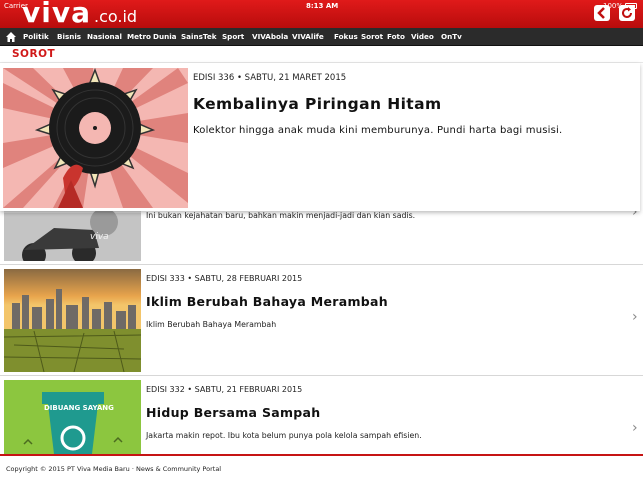 The width and height of the screenshot is (643, 482). What do you see at coordinates (36, 36) in the screenshot?
I see `nav-item-politik: Politik` at bounding box center [36, 36].